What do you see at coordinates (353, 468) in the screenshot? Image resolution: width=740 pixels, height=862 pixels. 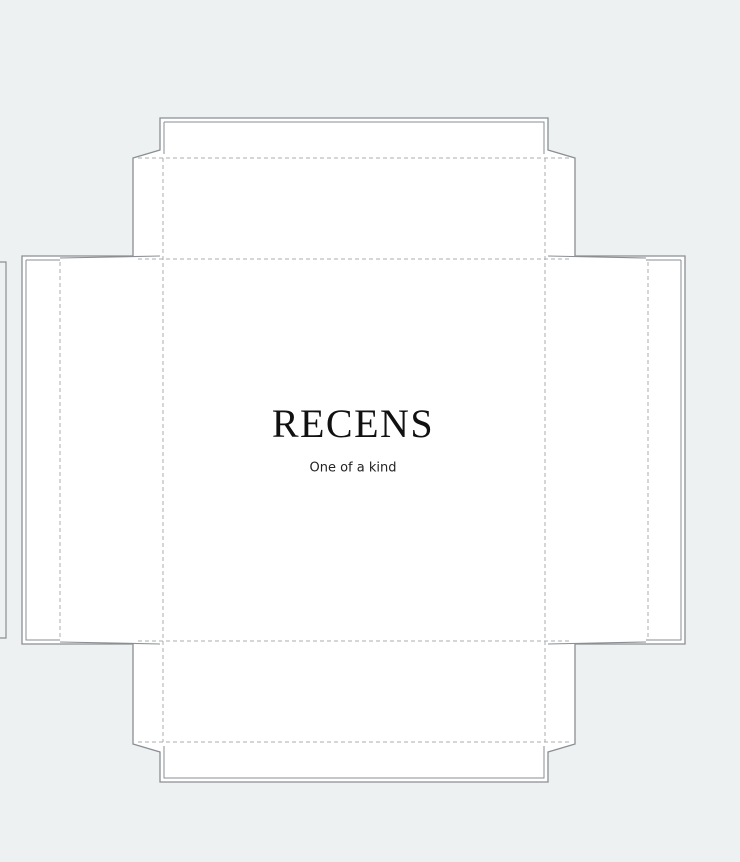 I see `brand-tagline: One of a kind` at bounding box center [353, 468].